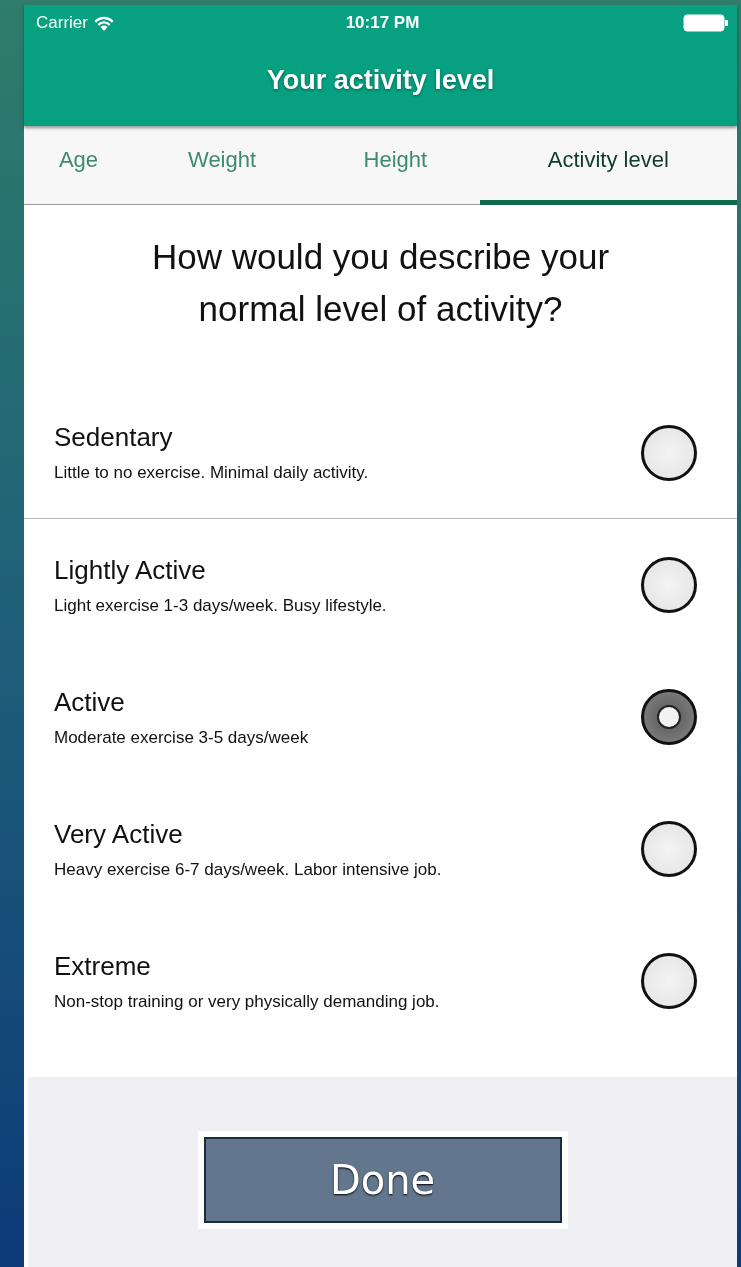  I want to click on question-text: How would you describe your normal level of activity?, so click(380, 283).